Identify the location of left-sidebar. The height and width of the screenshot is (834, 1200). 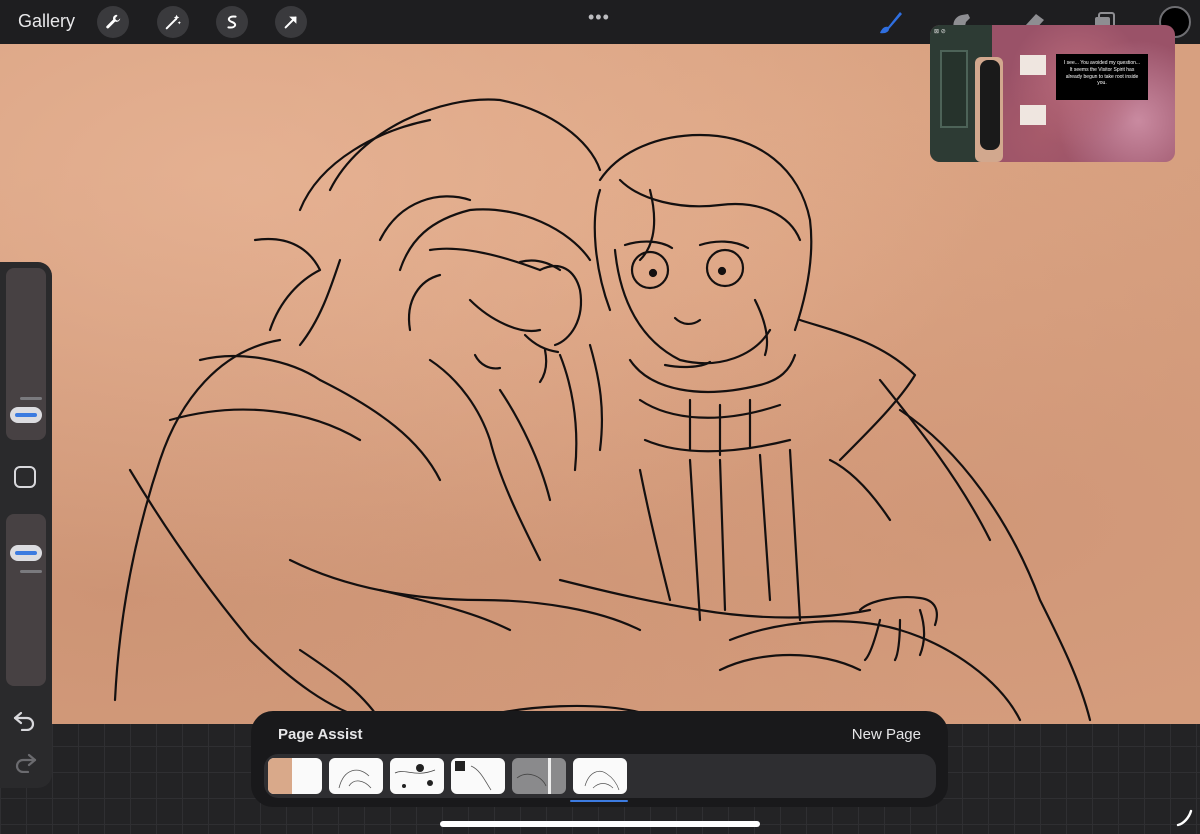
(26, 525).